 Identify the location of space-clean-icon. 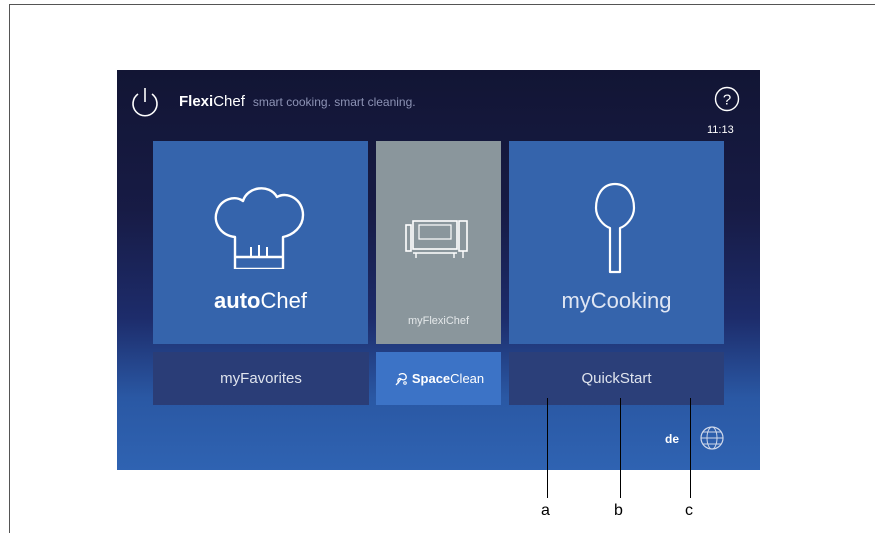
(401, 378).